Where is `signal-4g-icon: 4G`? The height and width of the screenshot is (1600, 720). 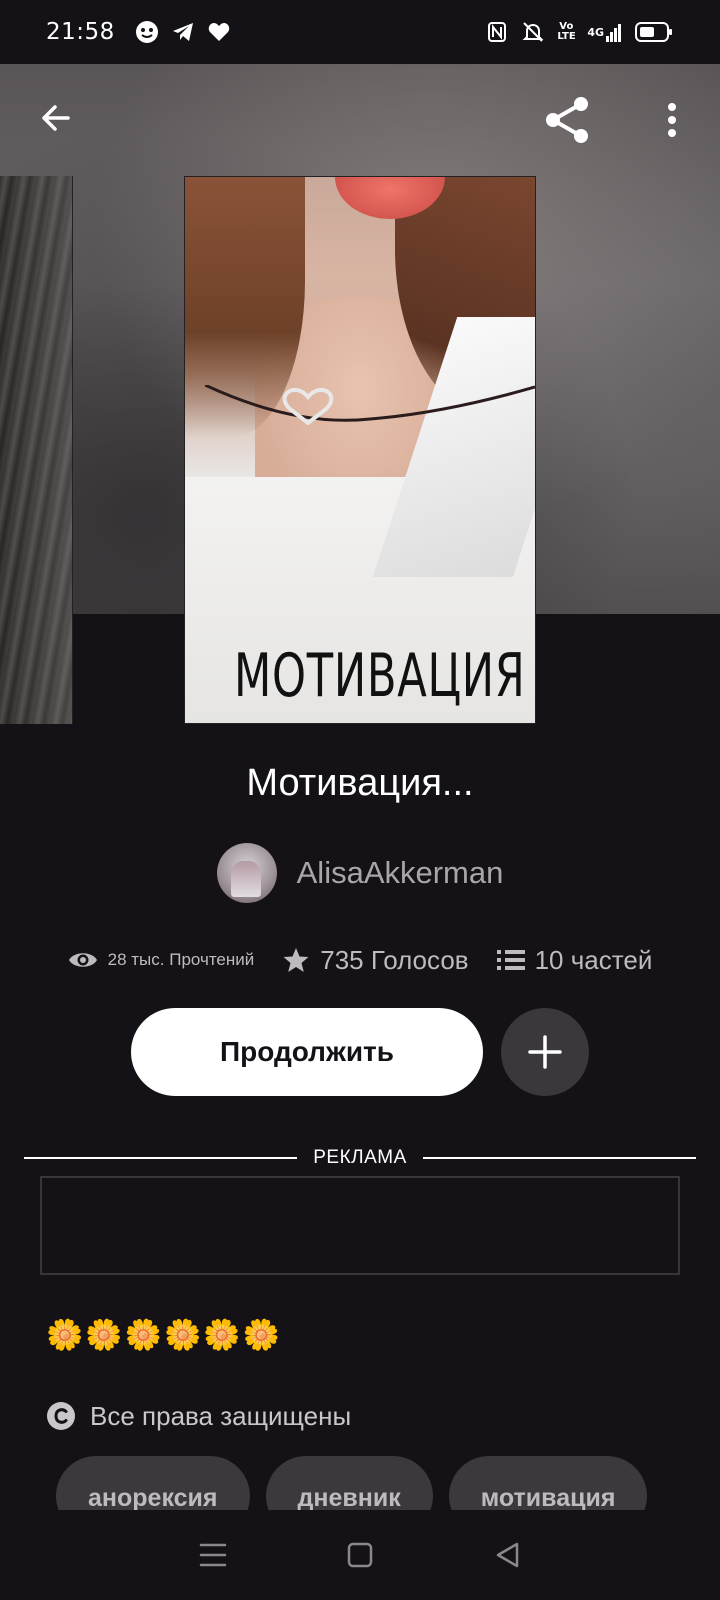
signal-4g-icon: 4G is located at coordinates (604, 32).